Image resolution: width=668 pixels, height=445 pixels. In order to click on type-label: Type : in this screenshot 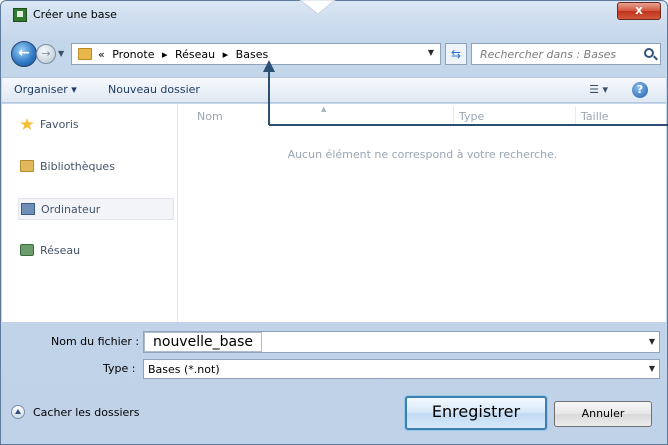, I will do `click(119, 368)`.